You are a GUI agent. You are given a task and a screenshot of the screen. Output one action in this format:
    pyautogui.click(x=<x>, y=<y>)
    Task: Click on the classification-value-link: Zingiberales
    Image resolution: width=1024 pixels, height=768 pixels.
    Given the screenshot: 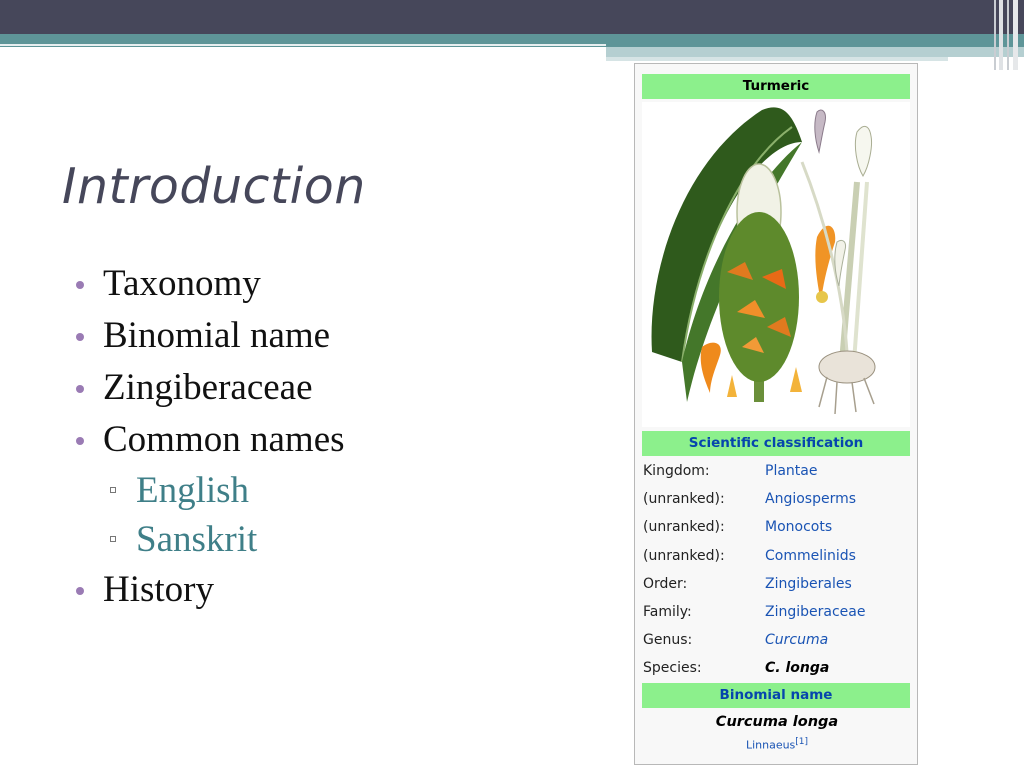 What is the action you would take?
    pyautogui.click(x=808, y=584)
    